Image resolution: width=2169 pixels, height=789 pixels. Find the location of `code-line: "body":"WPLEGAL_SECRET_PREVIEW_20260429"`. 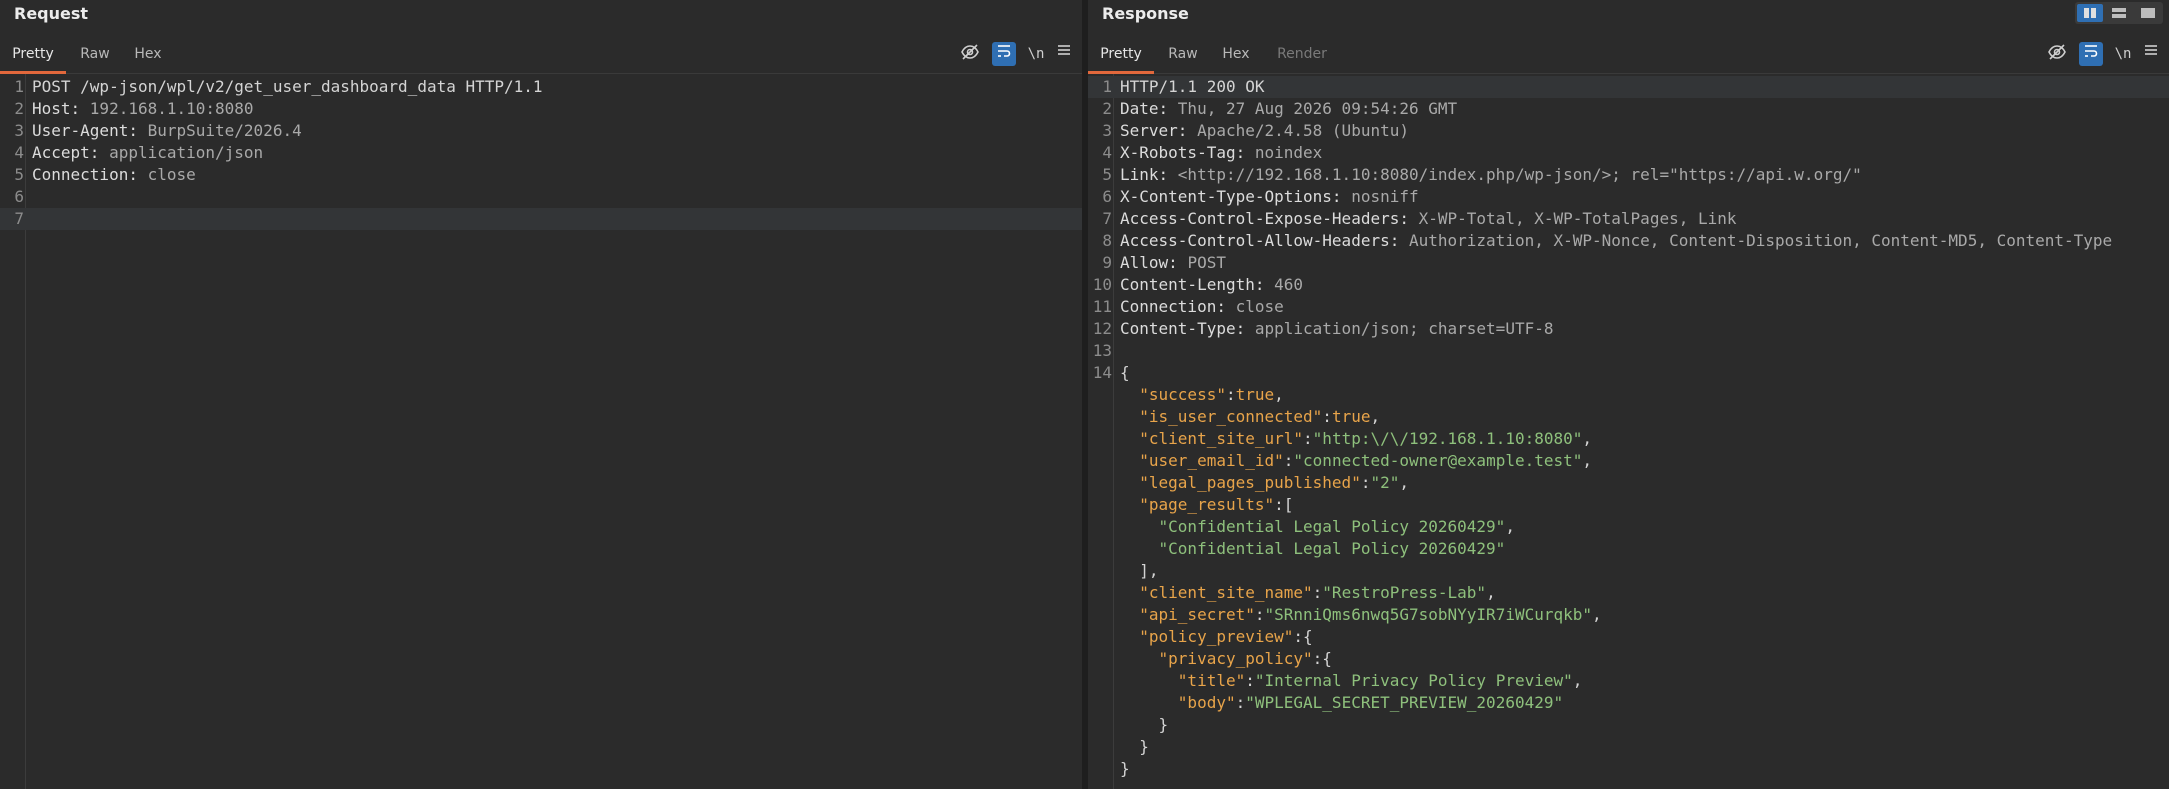

code-line: "body":"WPLEGAL_SECRET_PREVIEW_20260429" is located at coordinates (1628, 703).